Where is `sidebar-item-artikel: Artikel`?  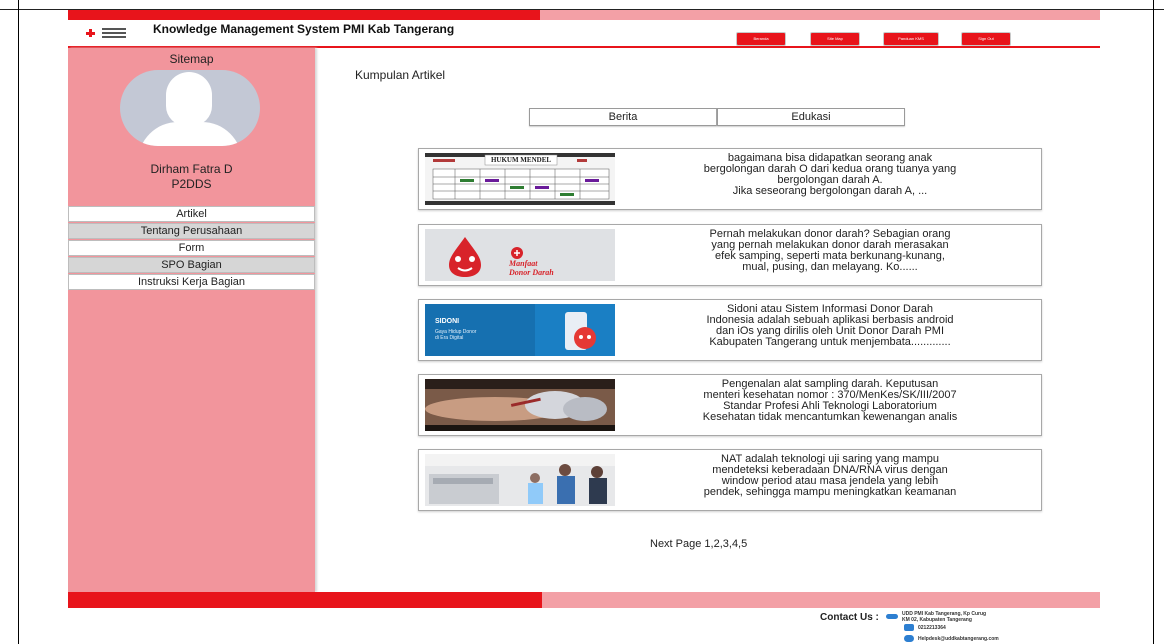 sidebar-item-artikel: Artikel is located at coordinates (191, 214).